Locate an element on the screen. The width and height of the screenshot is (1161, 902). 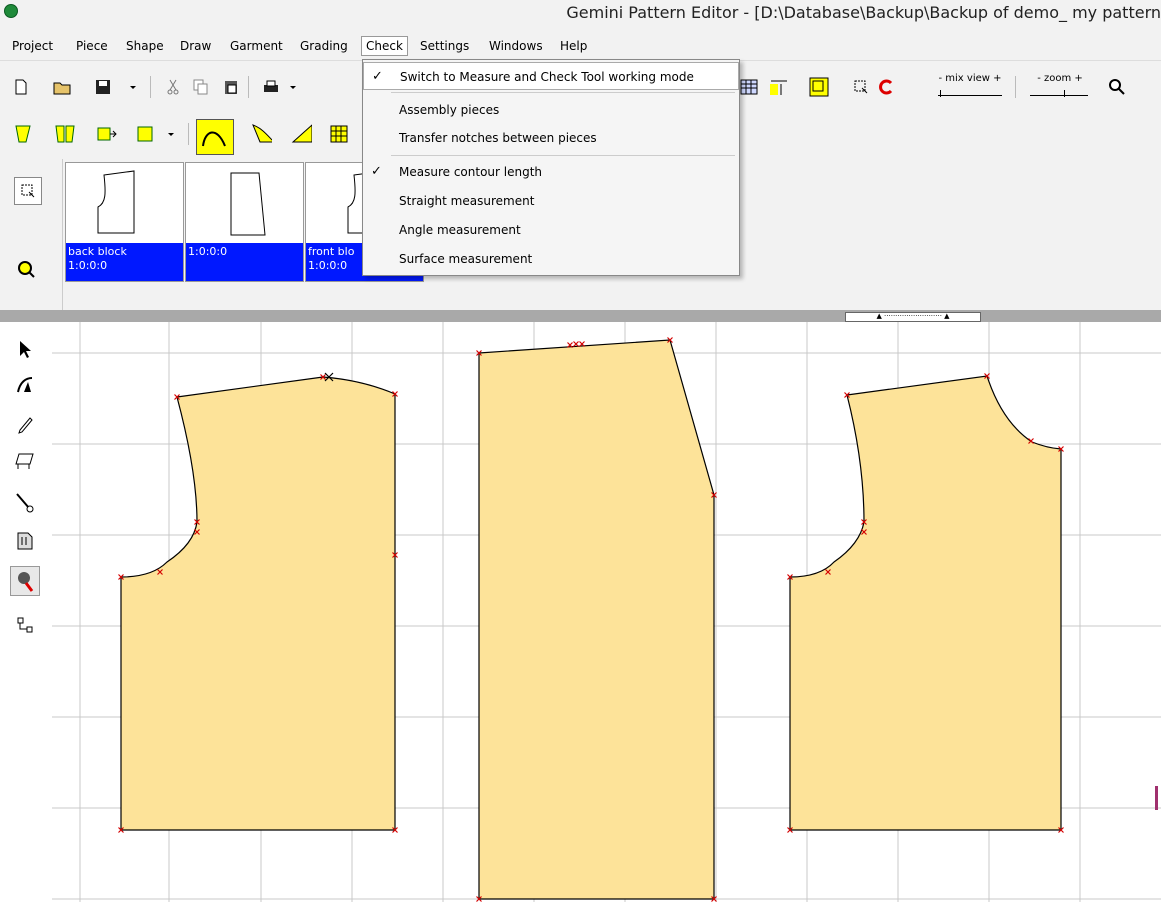
menu-settings: Settings is located at coordinates (444, 46).